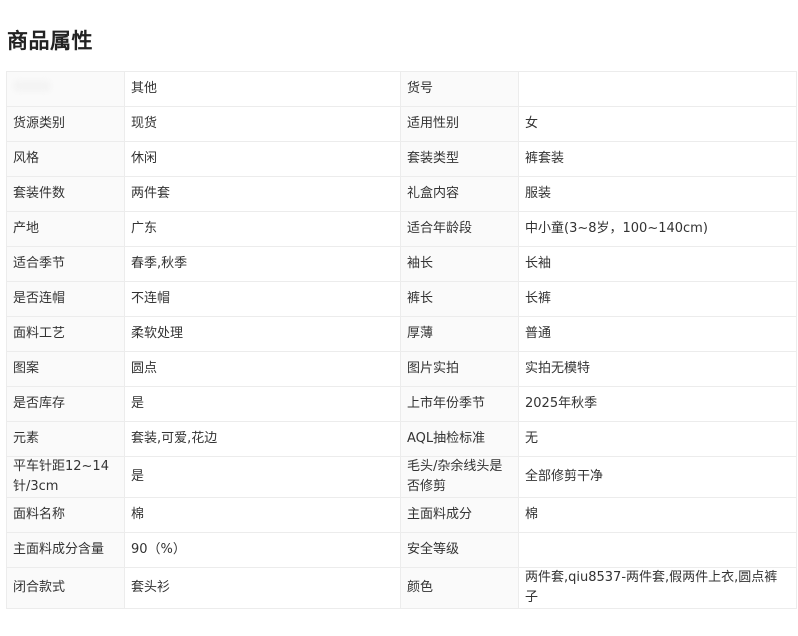  What do you see at coordinates (459, 89) in the screenshot?
I see `attribute-label: 货号` at bounding box center [459, 89].